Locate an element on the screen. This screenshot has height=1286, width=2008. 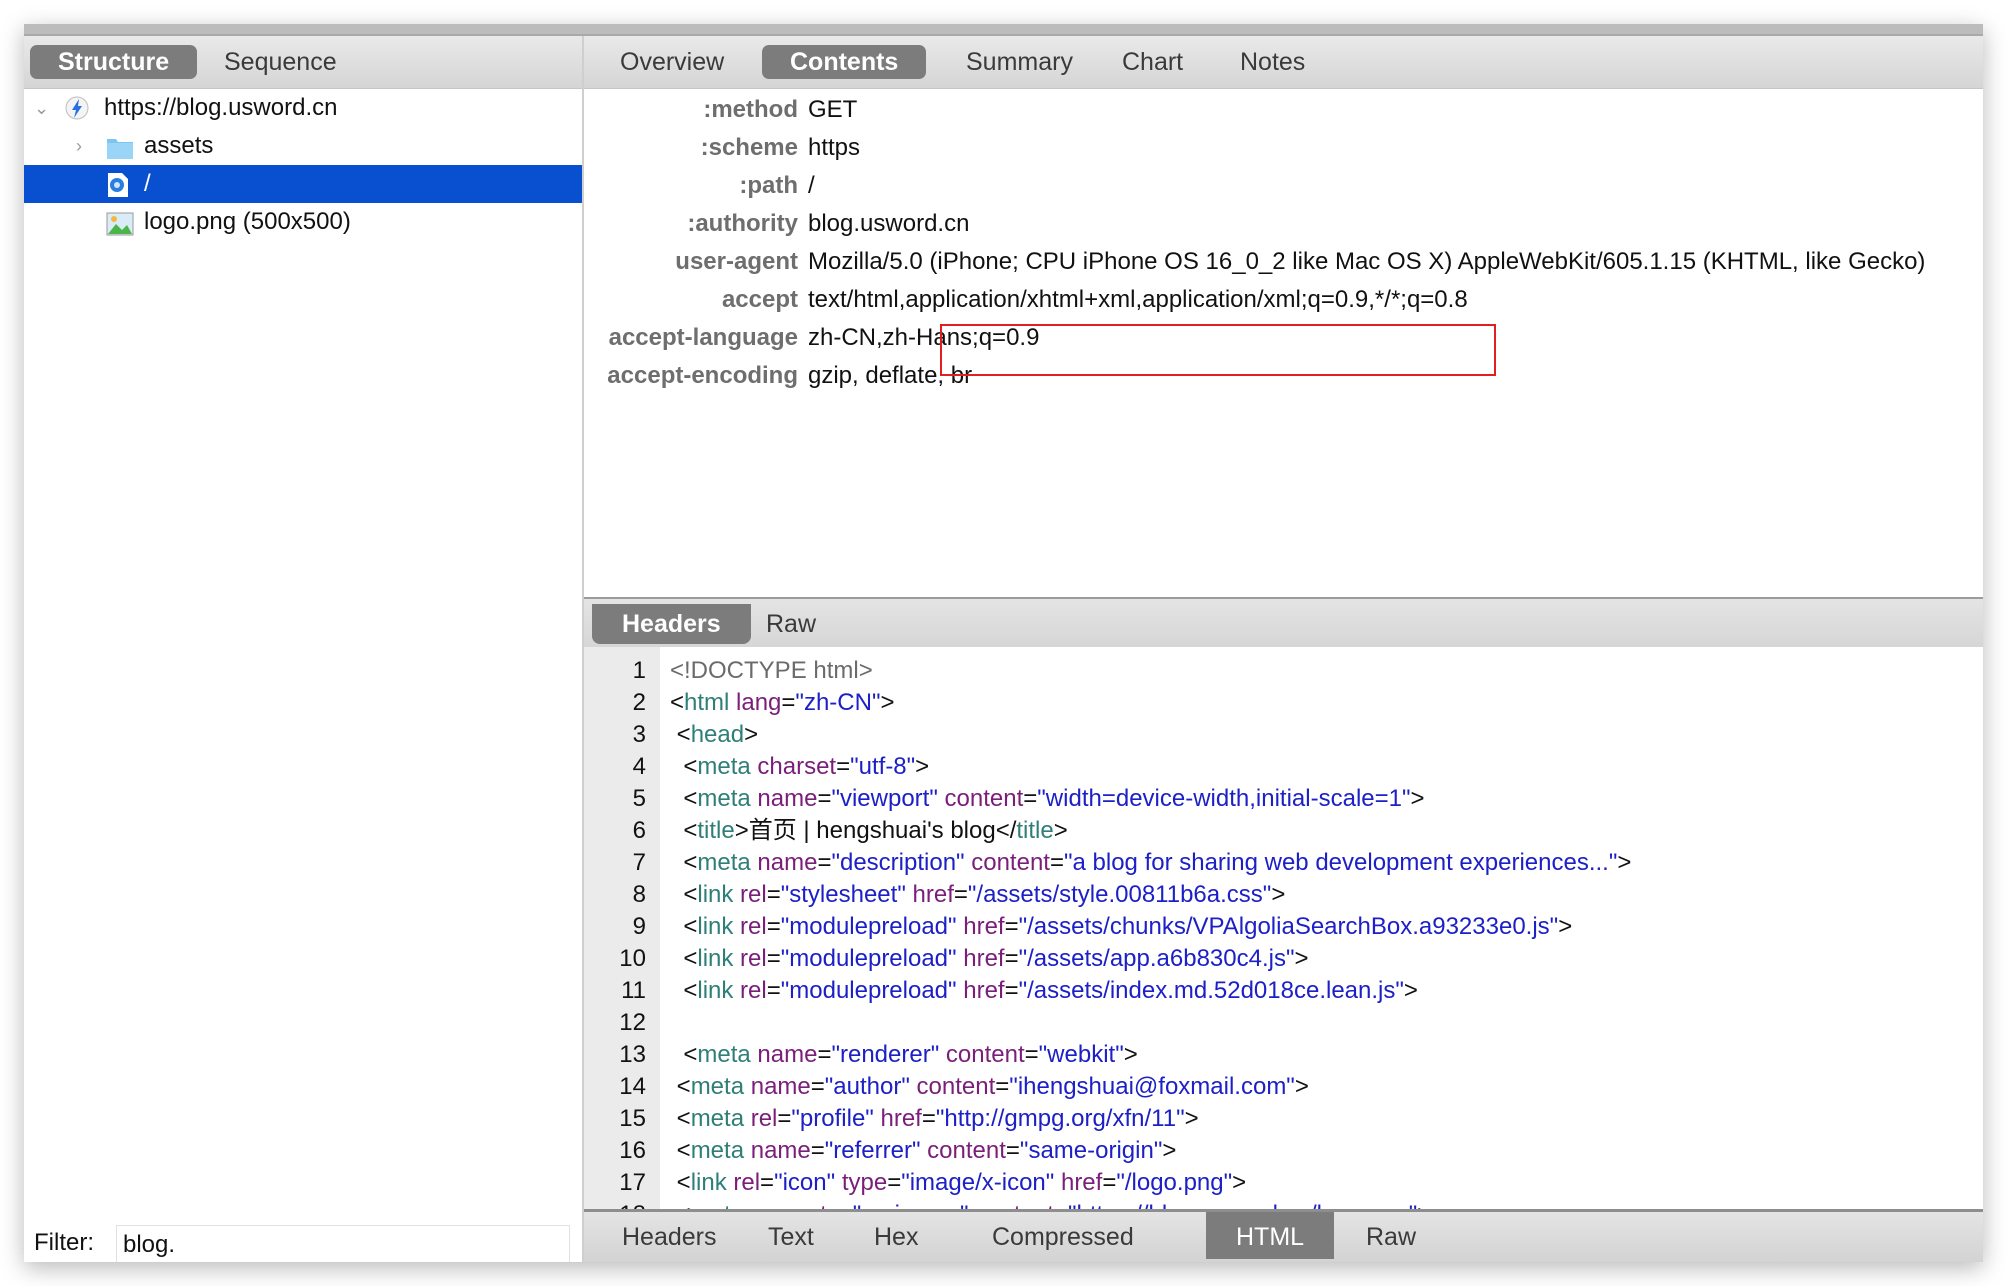
html-document-icon is located at coordinates (119, 184).